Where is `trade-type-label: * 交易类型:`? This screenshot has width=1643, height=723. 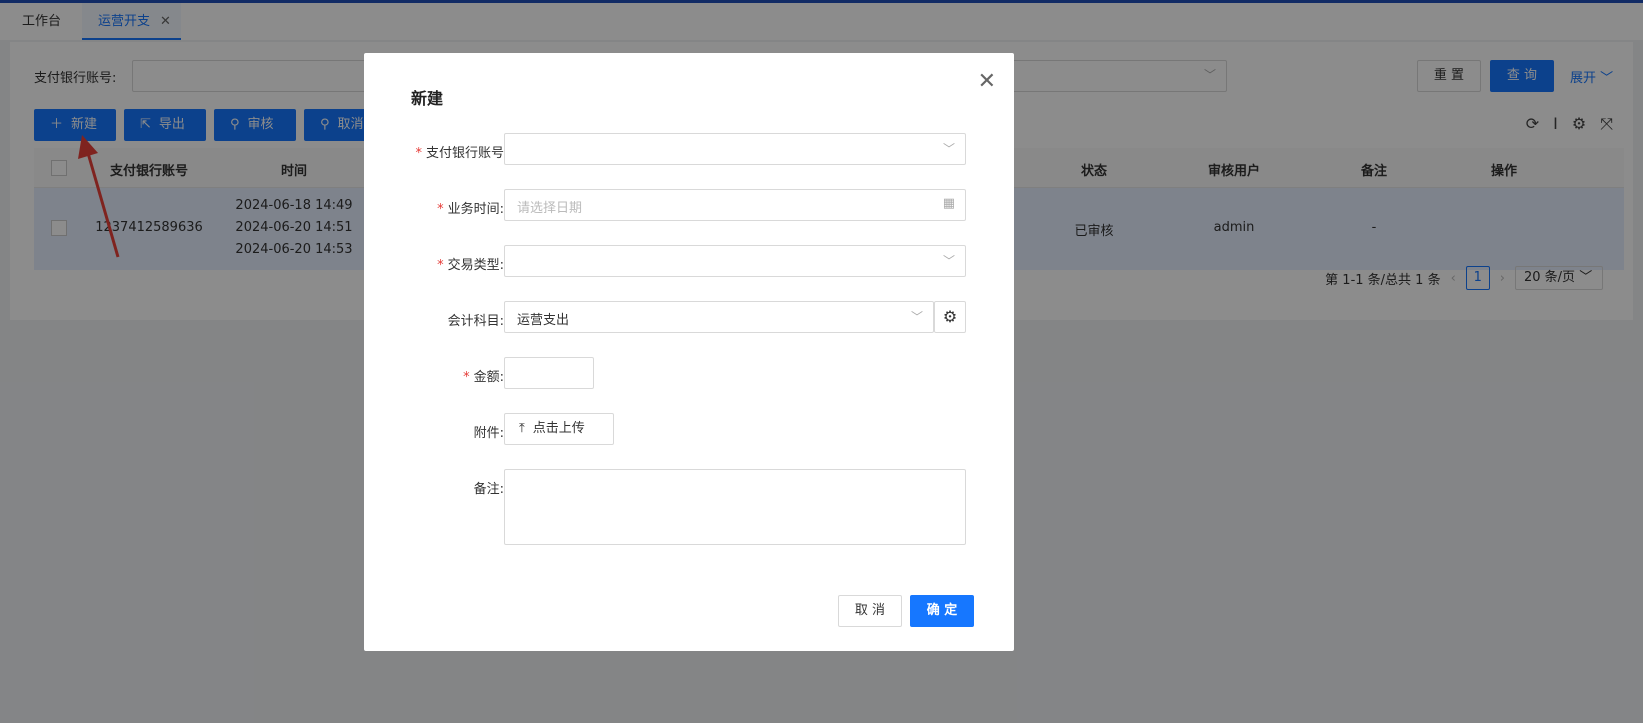 trade-type-label: * 交易类型: is located at coordinates (434, 263).